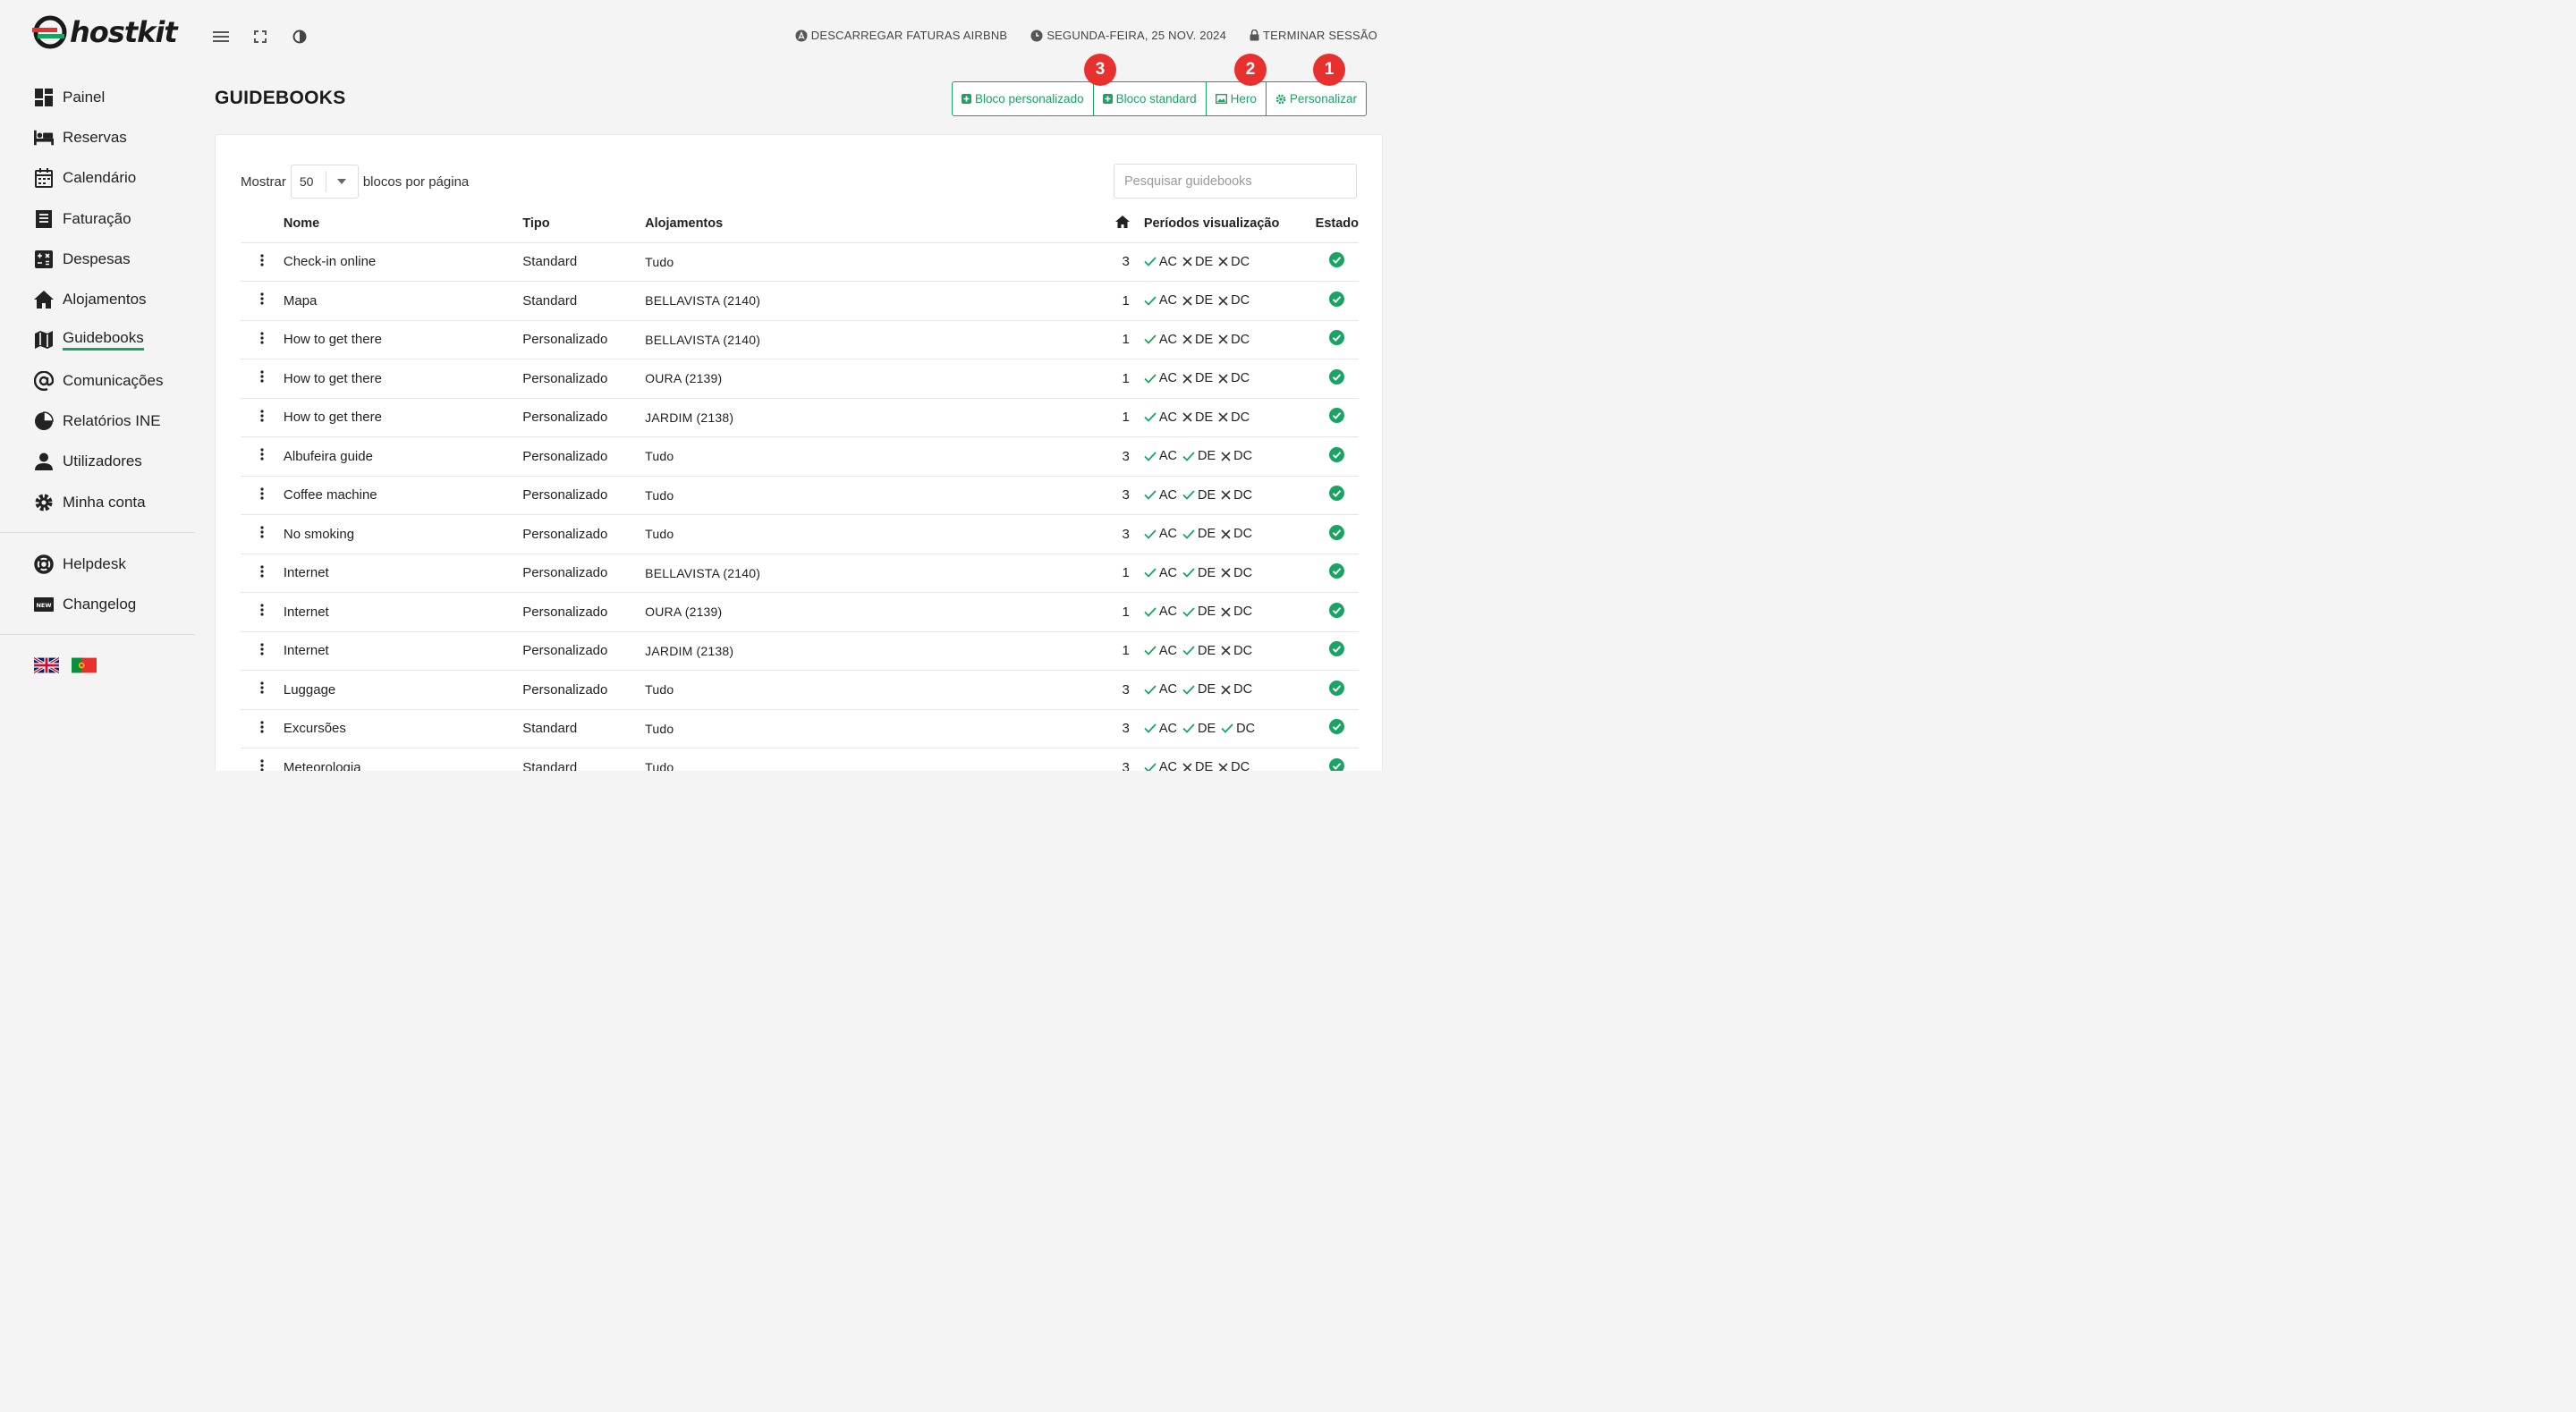 This screenshot has height=1412, width=2576. I want to click on custom-block-button: Bloco personalizado, so click(1023, 98).